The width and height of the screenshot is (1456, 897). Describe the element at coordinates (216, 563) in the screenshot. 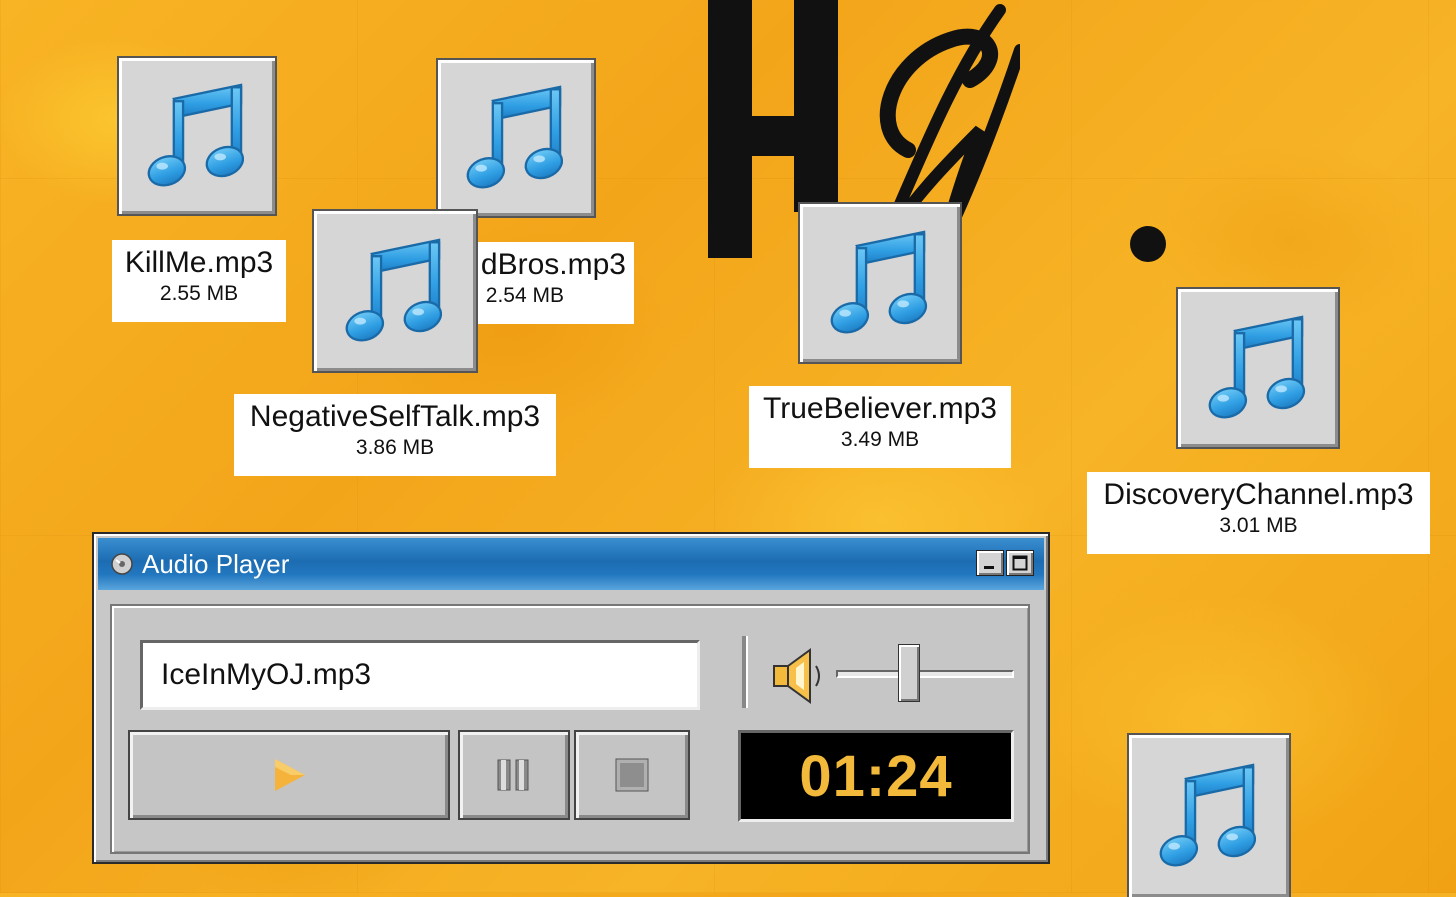

I see `window-title: Audio Player` at that location.